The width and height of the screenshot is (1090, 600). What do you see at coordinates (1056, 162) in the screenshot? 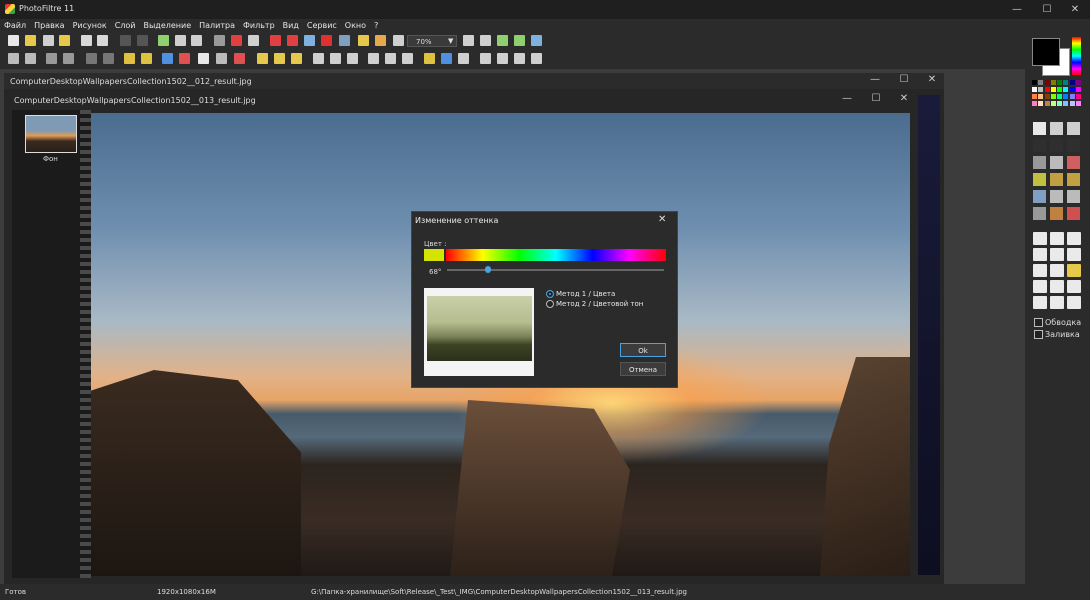
I see `spray-tool-icon` at bounding box center [1056, 162].